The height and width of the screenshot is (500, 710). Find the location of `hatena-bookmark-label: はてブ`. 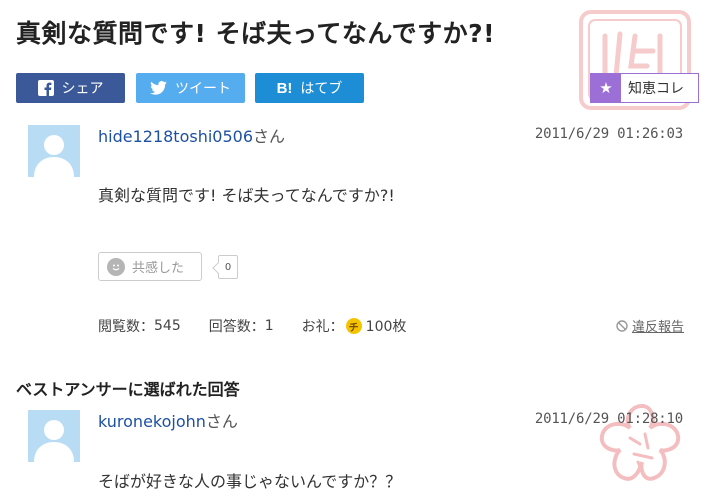

hatena-bookmark-label: はてブ is located at coordinates (321, 89).